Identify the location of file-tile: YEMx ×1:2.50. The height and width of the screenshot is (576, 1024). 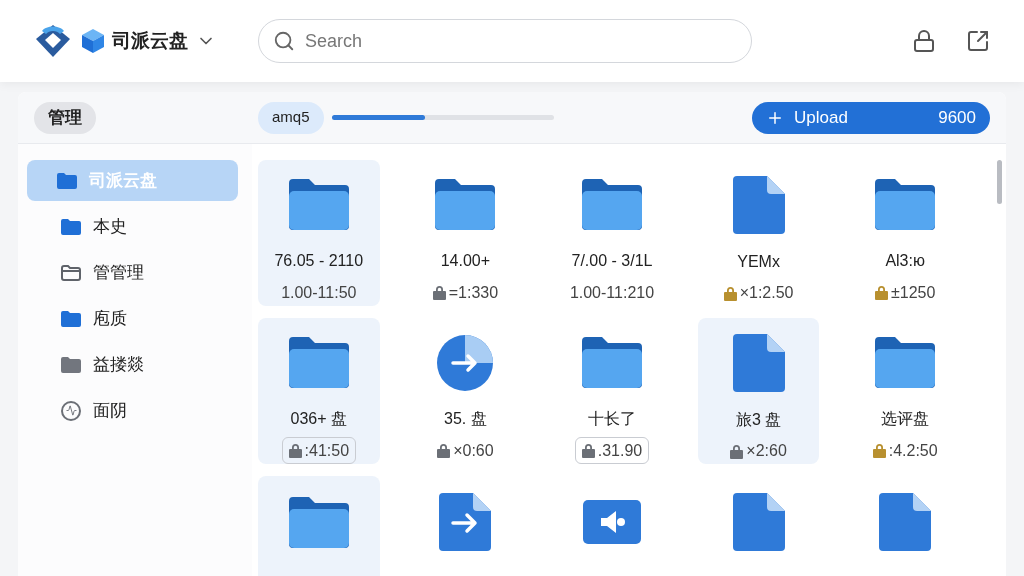
(758, 233).